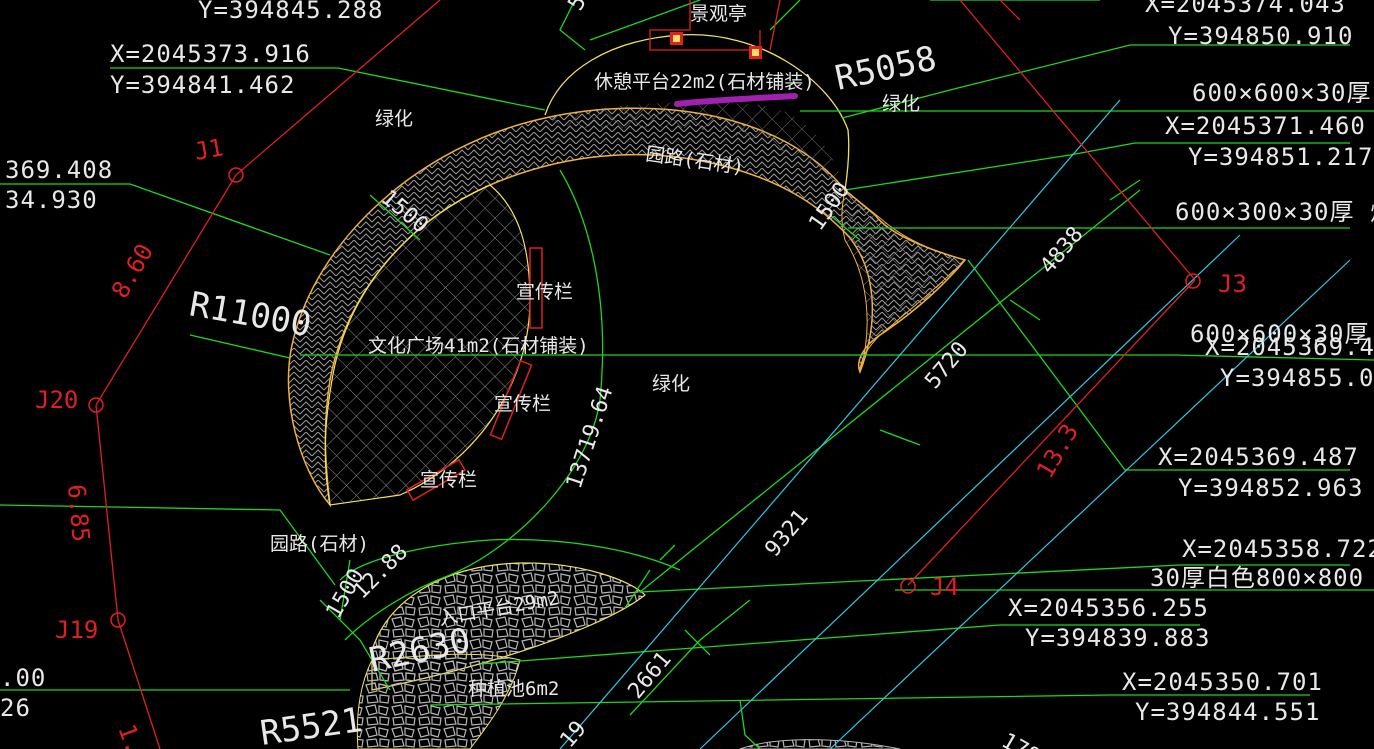 Image resolution: width=1374 pixels, height=749 pixels. Describe the element at coordinates (208, 149) in the screenshot. I see `point-j1: J1` at that location.